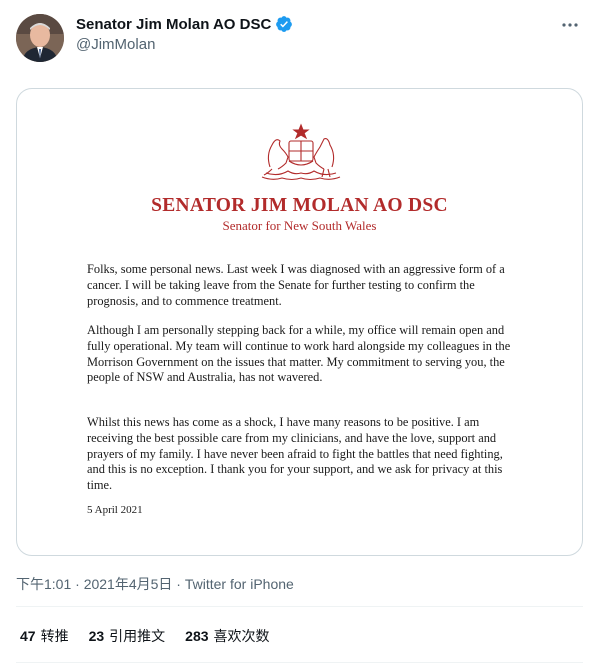 The width and height of the screenshot is (599, 663). What do you see at coordinates (299, 606) in the screenshot?
I see `divider` at bounding box center [299, 606].